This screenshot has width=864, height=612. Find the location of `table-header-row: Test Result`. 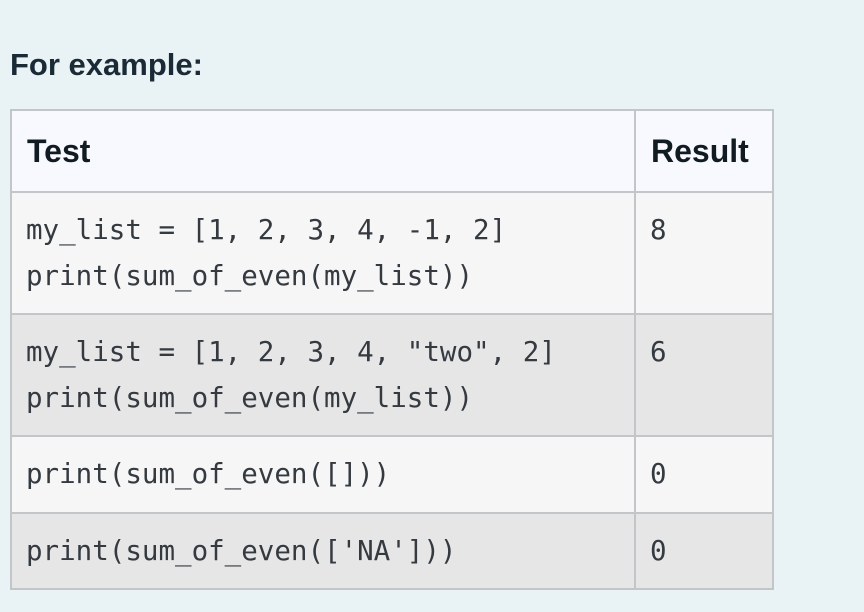

table-header-row: Test Result is located at coordinates (392, 151).